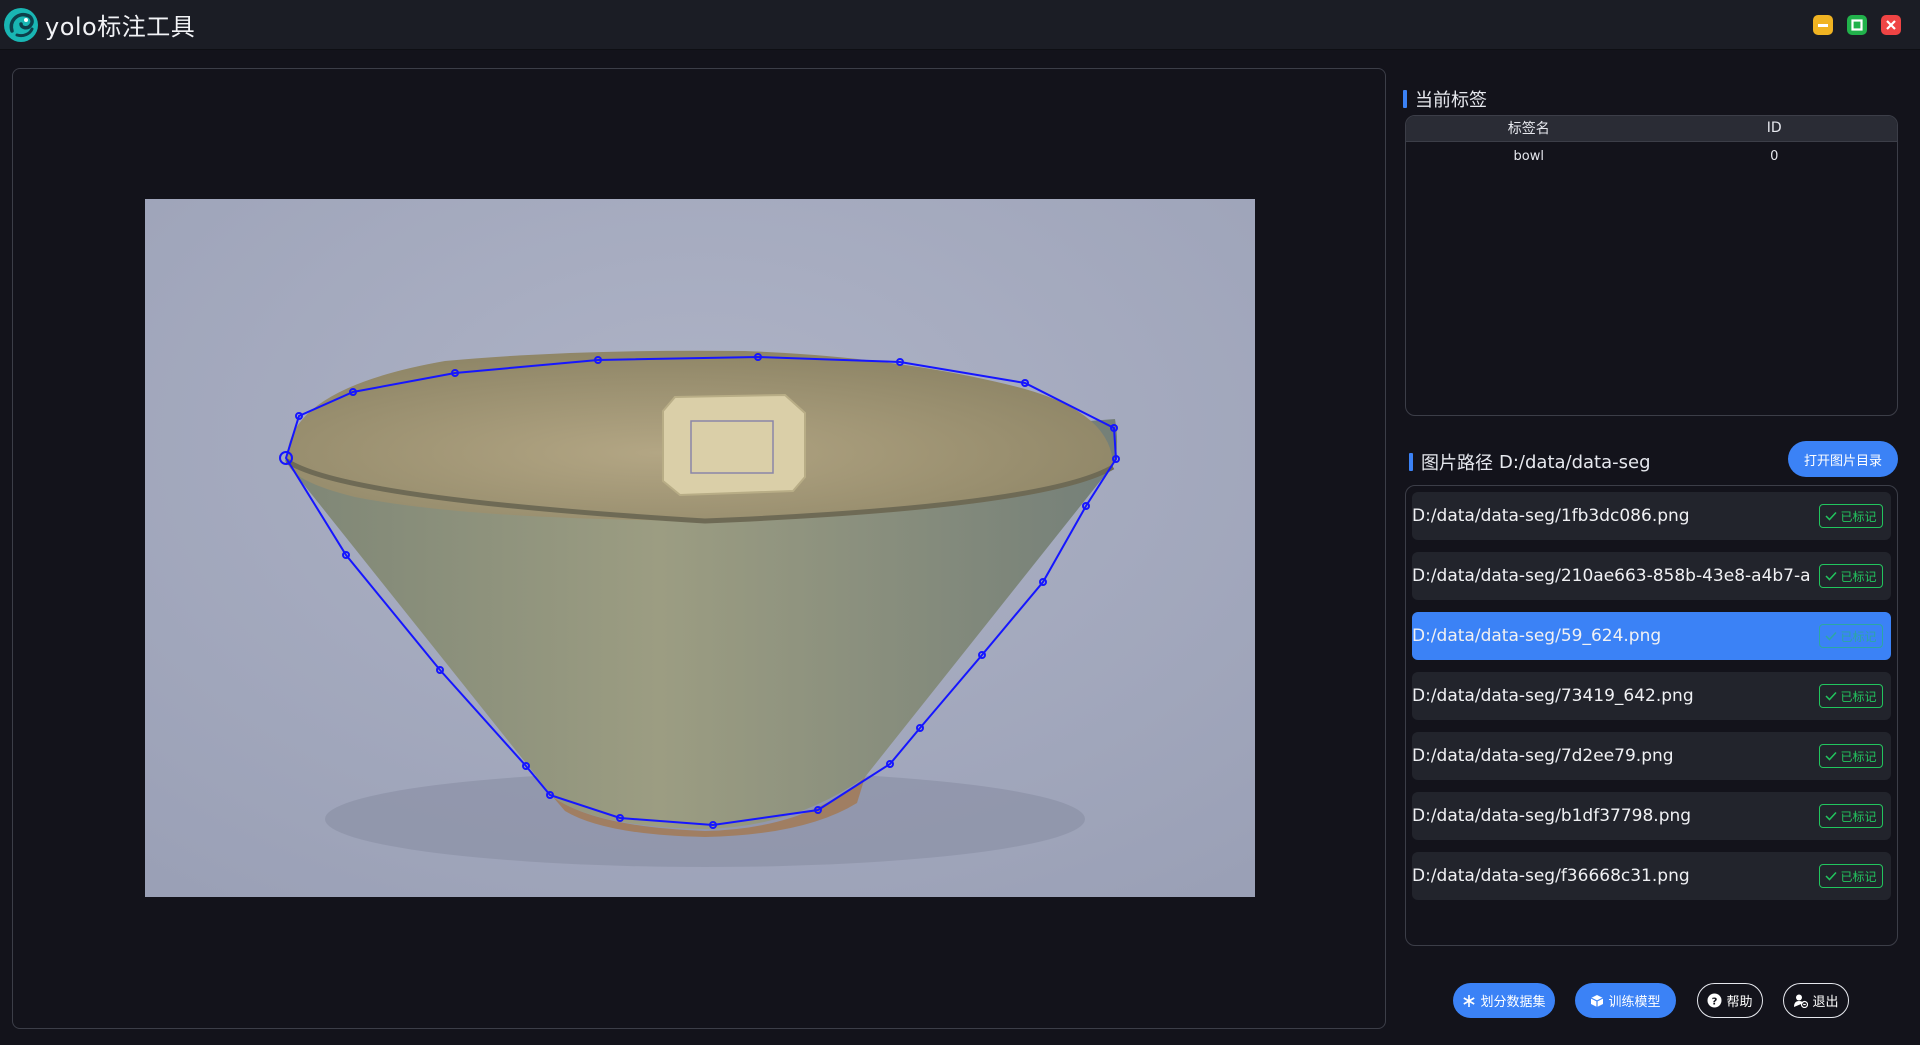  Describe the element at coordinates (1575, 462) in the screenshot. I see `image-dir-path: D:/data/data-seg` at that location.